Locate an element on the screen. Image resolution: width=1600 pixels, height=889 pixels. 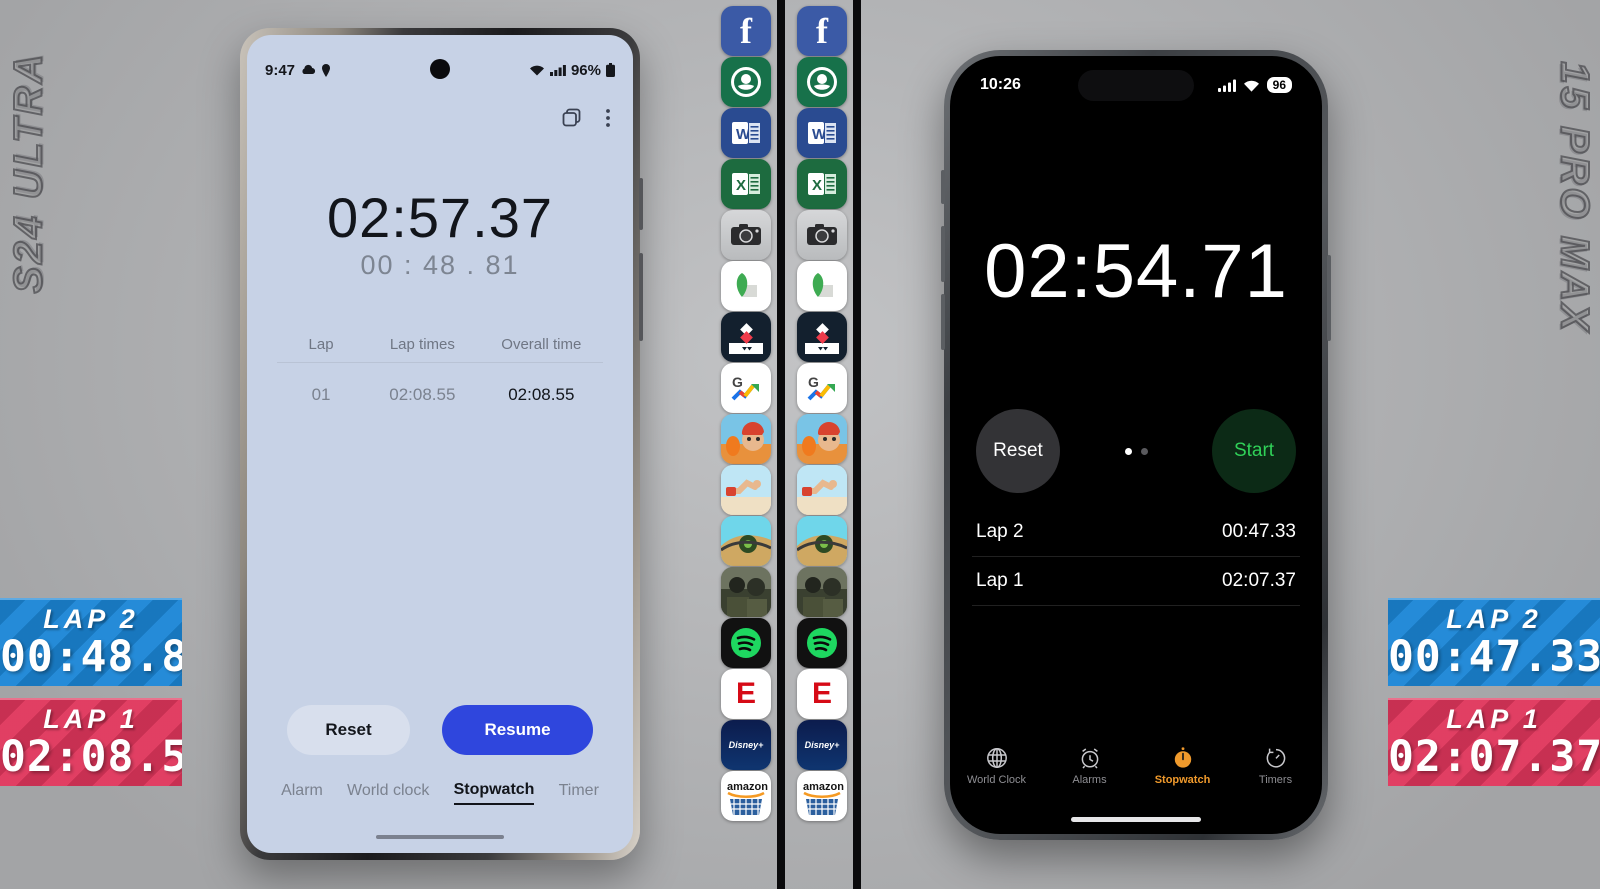
wifi-icon is located at coordinates (537, 70).